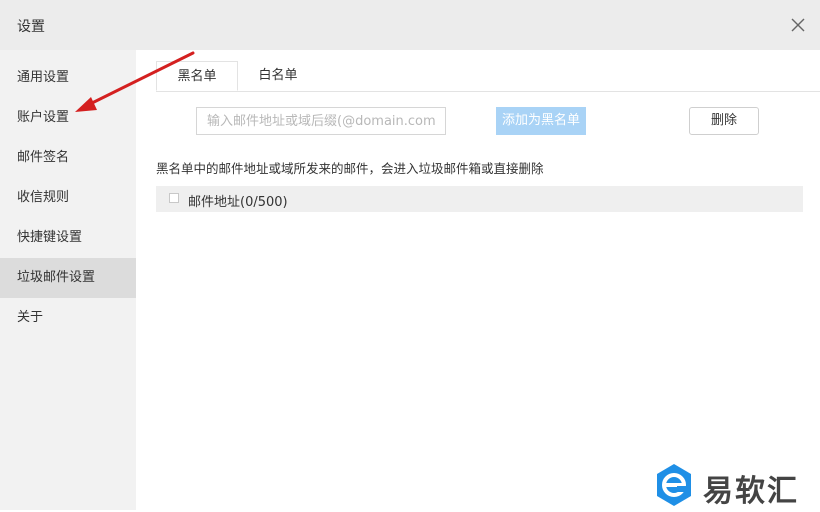 The height and width of the screenshot is (512, 820). What do you see at coordinates (724, 121) in the screenshot?
I see `delete-button: 删除` at bounding box center [724, 121].